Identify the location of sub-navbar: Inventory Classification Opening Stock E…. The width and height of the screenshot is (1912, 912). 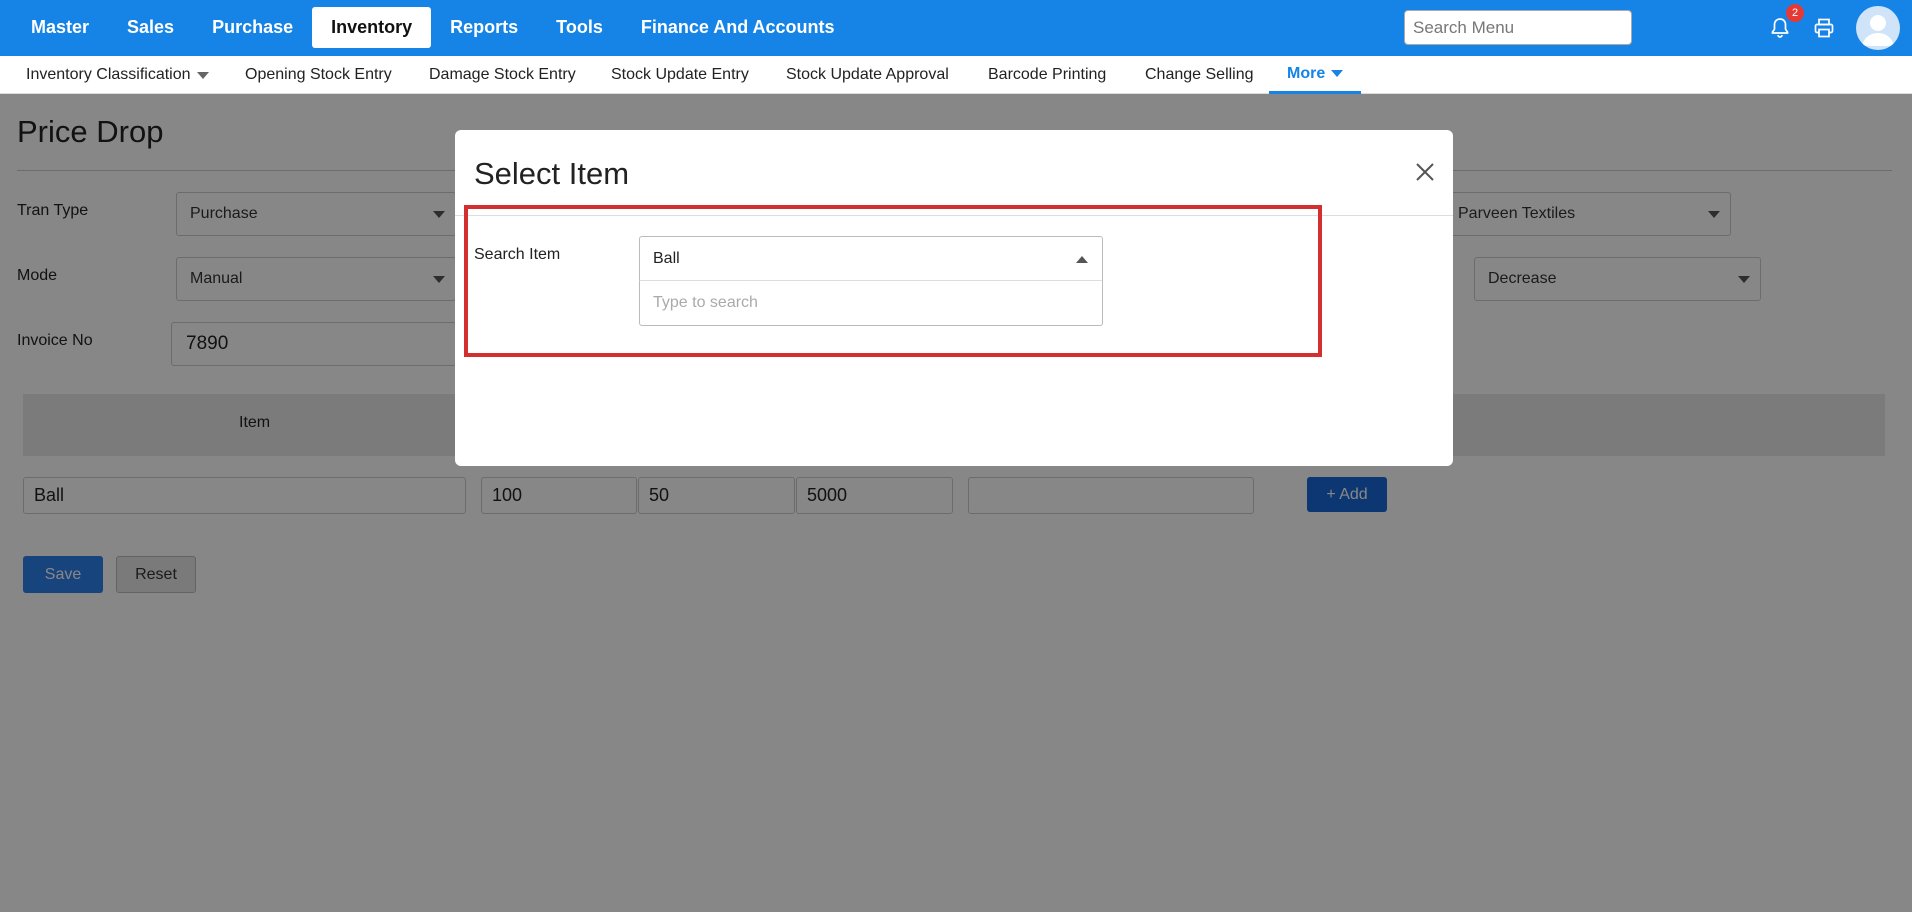
(956, 75).